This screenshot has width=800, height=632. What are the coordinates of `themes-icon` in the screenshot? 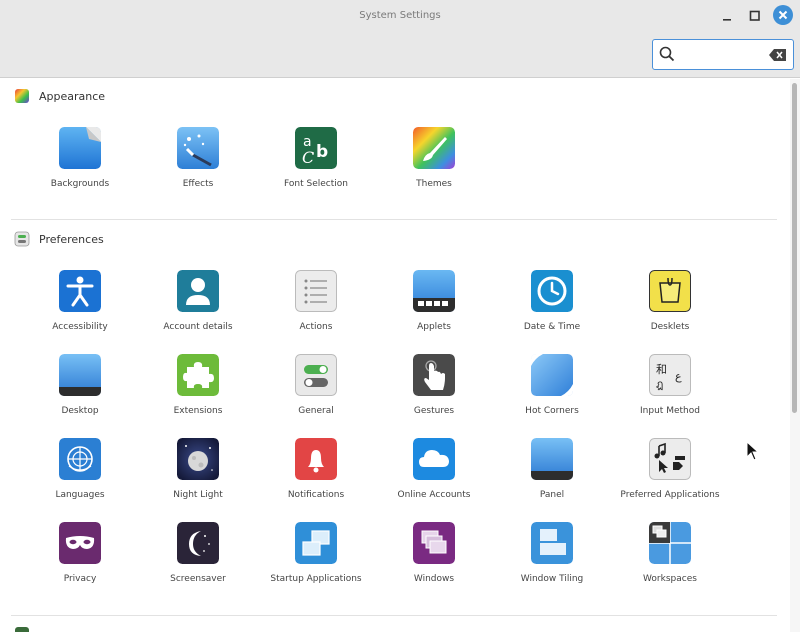 It's located at (434, 148).